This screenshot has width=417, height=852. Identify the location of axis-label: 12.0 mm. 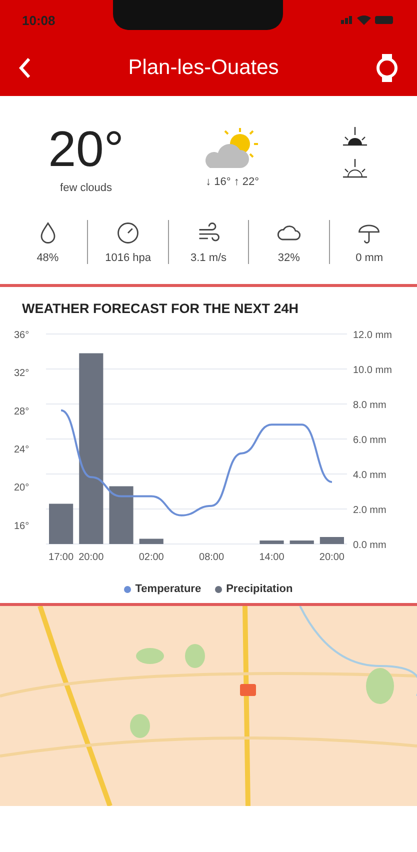
(372, 335).